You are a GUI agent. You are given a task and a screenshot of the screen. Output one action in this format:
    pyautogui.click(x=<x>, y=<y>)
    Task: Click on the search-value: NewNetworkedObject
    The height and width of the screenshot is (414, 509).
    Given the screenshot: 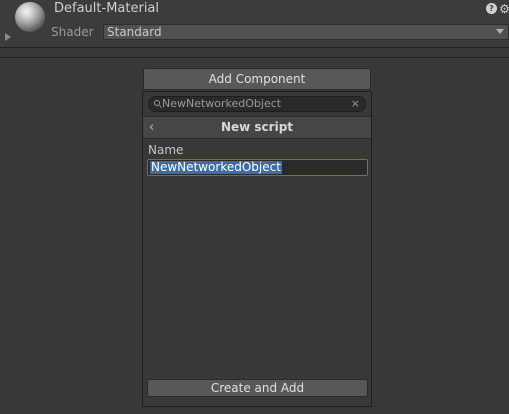 What is the action you would take?
    pyautogui.click(x=222, y=103)
    